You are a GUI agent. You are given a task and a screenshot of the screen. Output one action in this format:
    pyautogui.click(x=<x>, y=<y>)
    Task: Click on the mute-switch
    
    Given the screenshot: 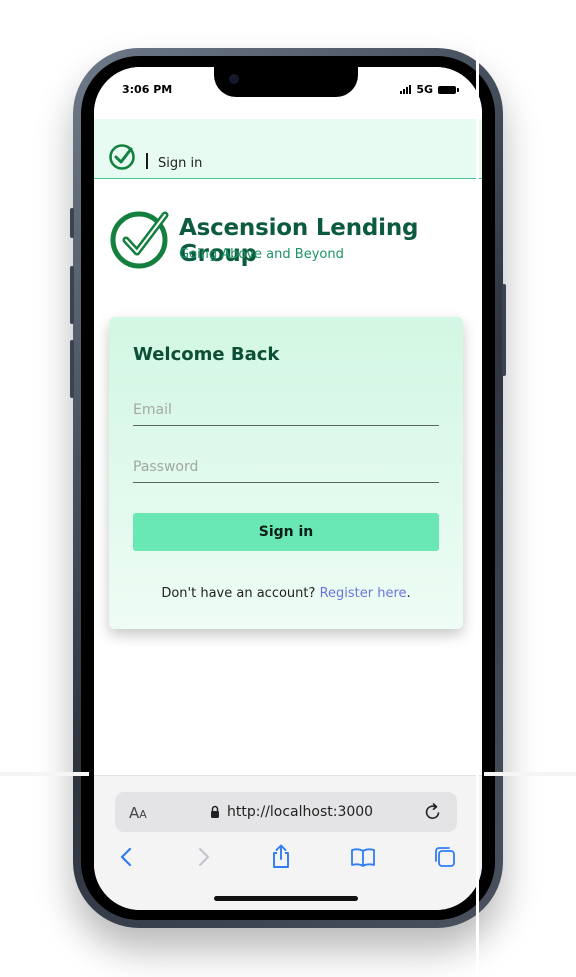 What is the action you would take?
    pyautogui.click(x=72, y=223)
    